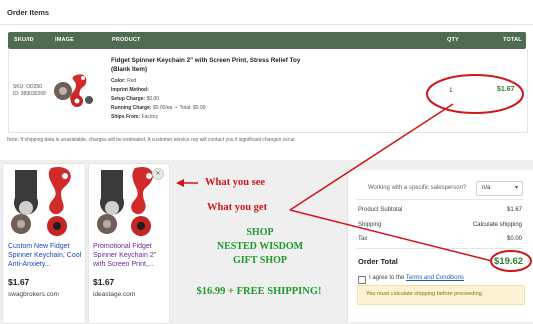 This screenshot has height=324, width=533. What do you see at coordinates (391, 235) in the screenshot?
I see `annotation-line-total` at bounding box center [391, 235].